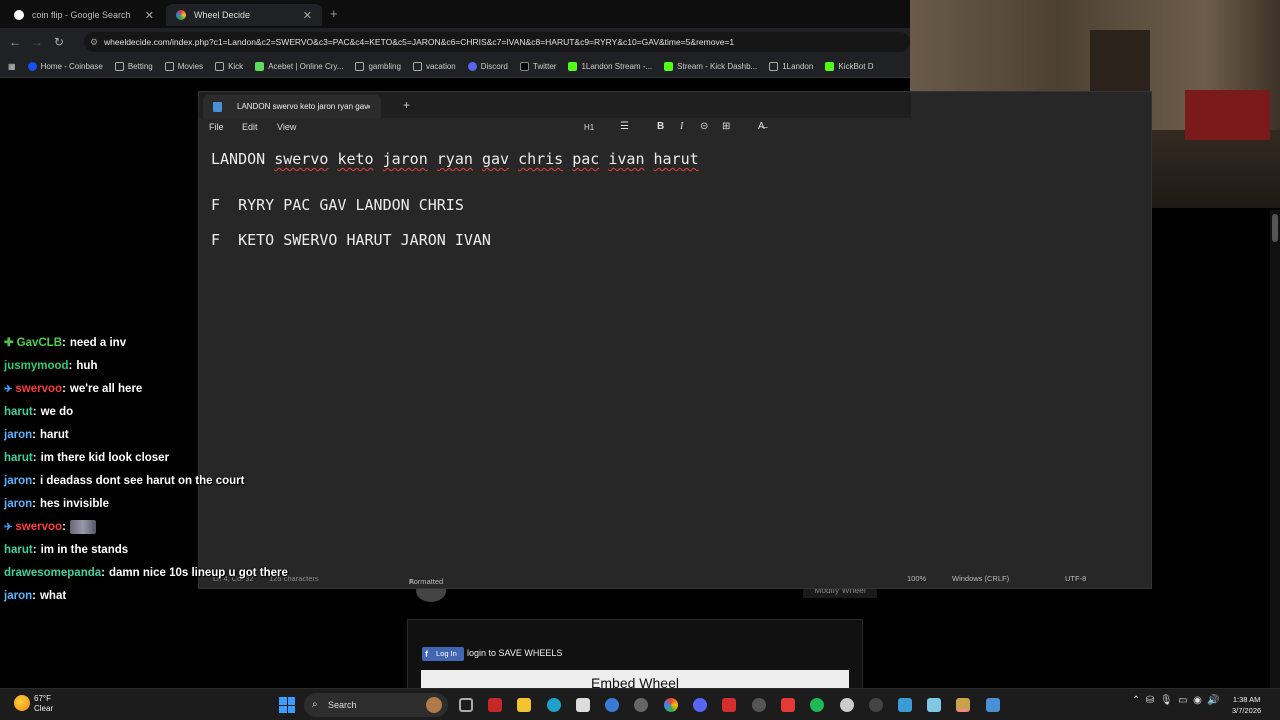 This screenshot has width=1280, height=720. What do you see at coordinates (244, 15) in the screenshot?
I see `tab-wheel-decide: Wheel Decide ✕` at bounding box center [244, 15].